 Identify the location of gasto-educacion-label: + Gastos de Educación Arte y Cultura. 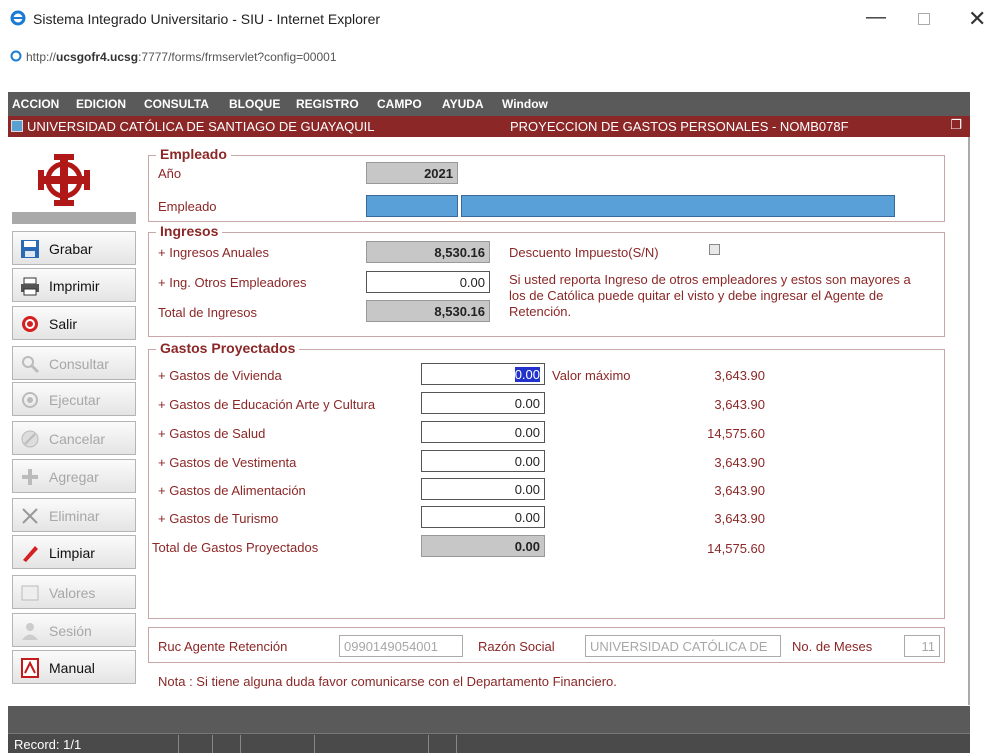
(267, 404).